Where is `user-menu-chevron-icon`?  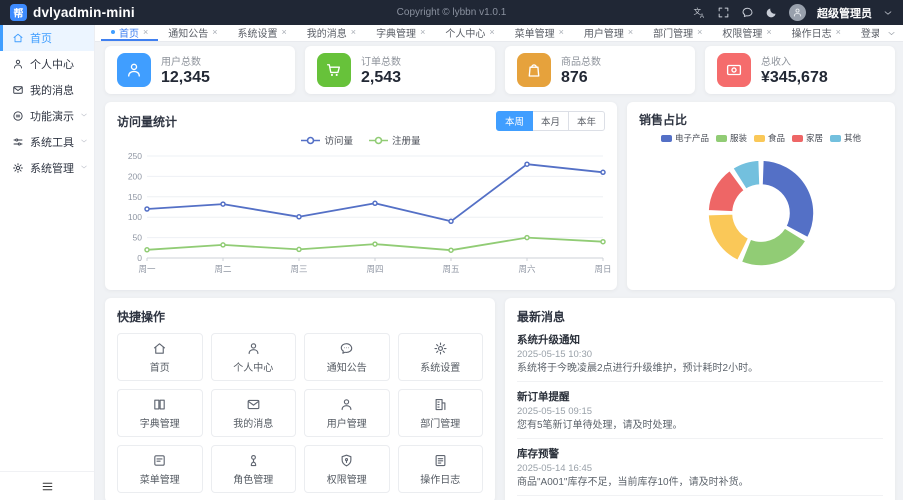 user-menu-chevron-icon is located at coordinates (888, 13).